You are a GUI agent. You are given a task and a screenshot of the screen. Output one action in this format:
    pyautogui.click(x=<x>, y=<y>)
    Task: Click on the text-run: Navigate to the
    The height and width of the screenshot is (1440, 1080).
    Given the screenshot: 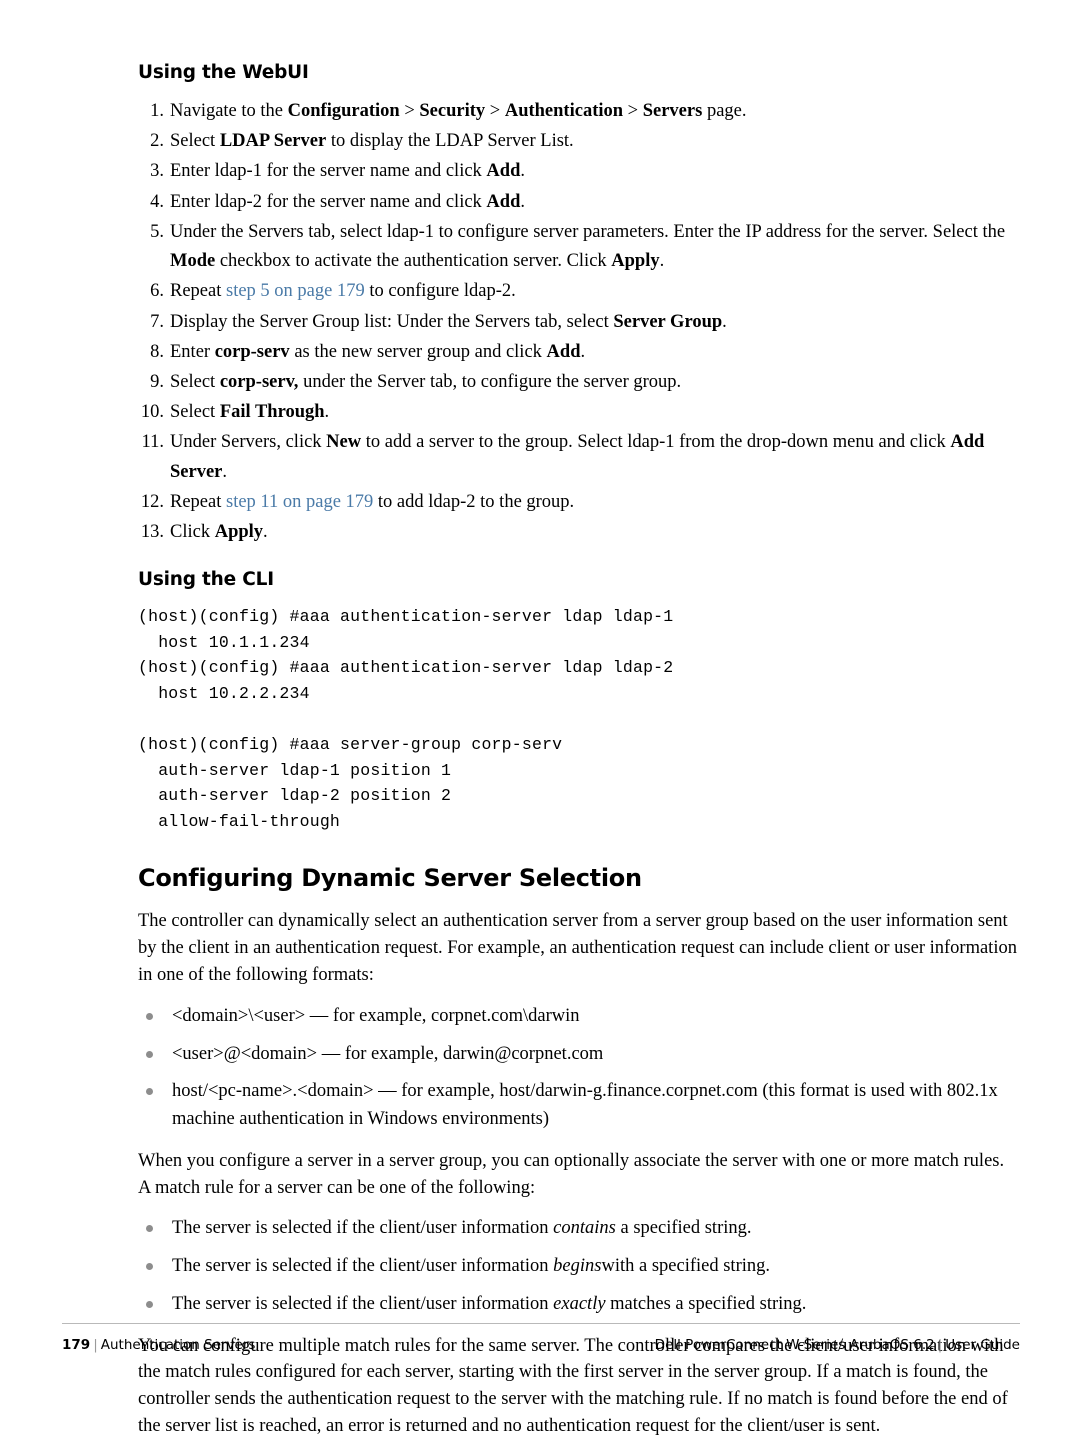 What is the action you would take?
    pyautogui.click(x=229, y=111)
    